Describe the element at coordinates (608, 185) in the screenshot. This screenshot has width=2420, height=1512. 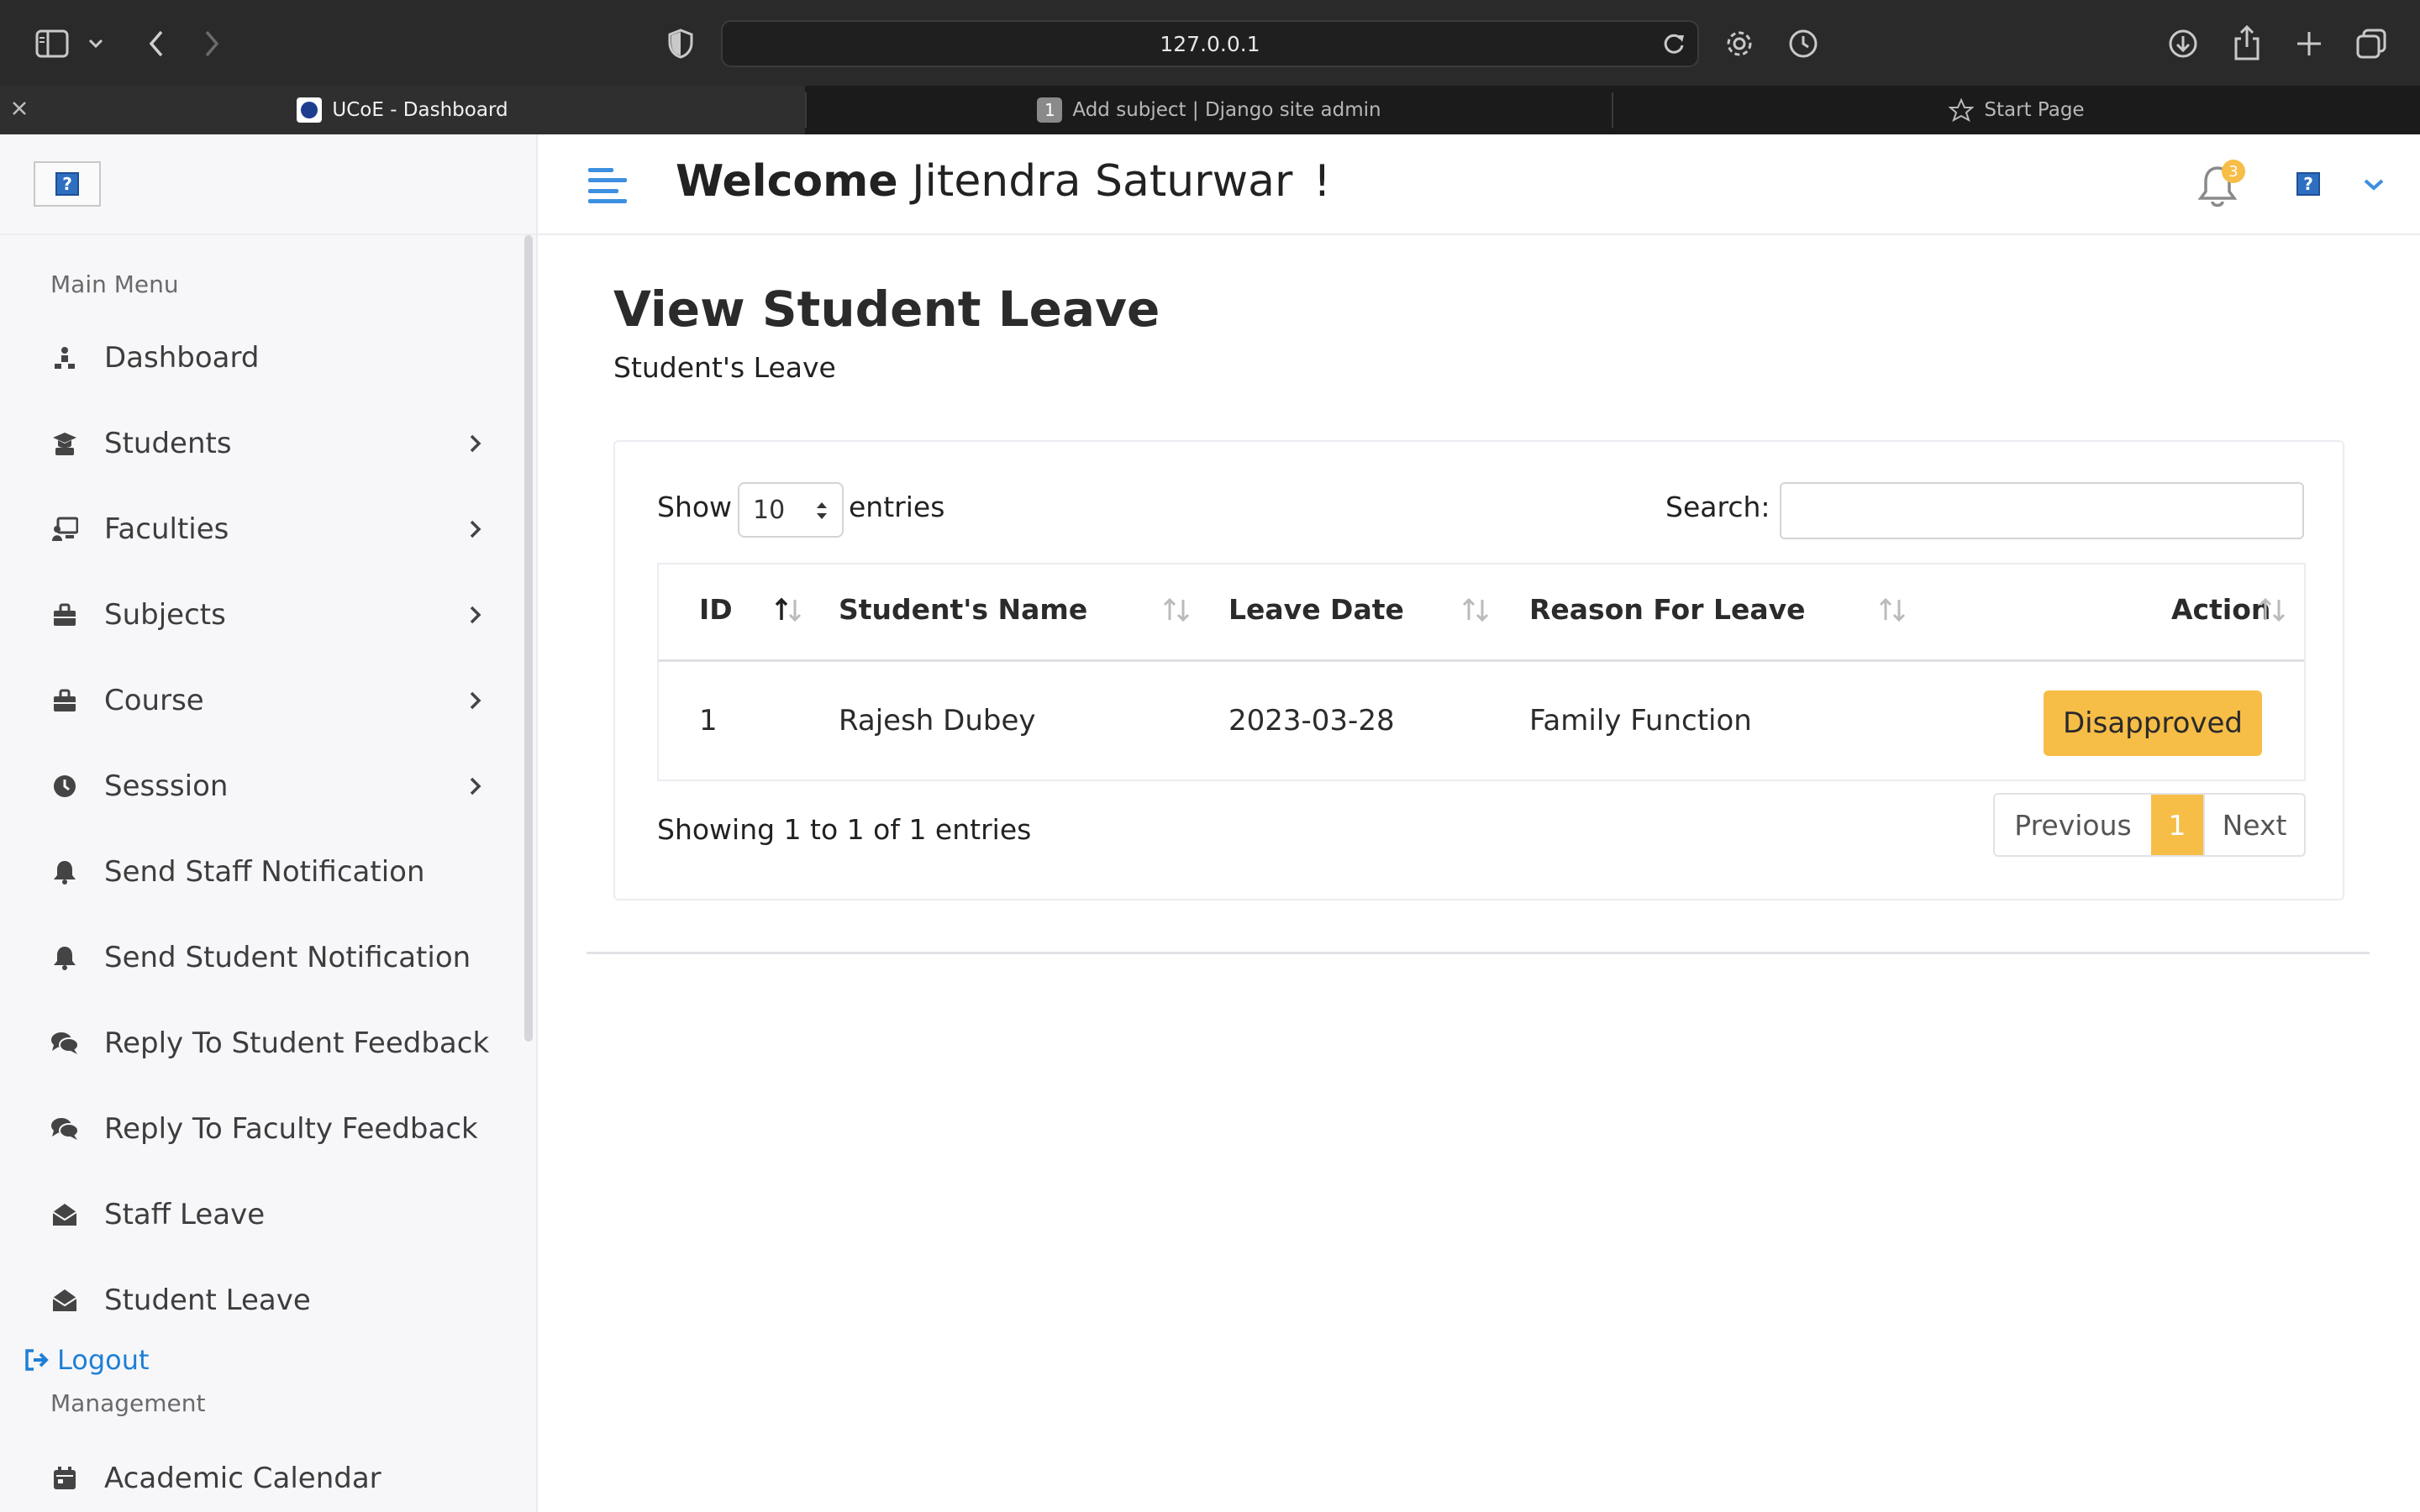
I see `menu-toggle-icon` at that location.